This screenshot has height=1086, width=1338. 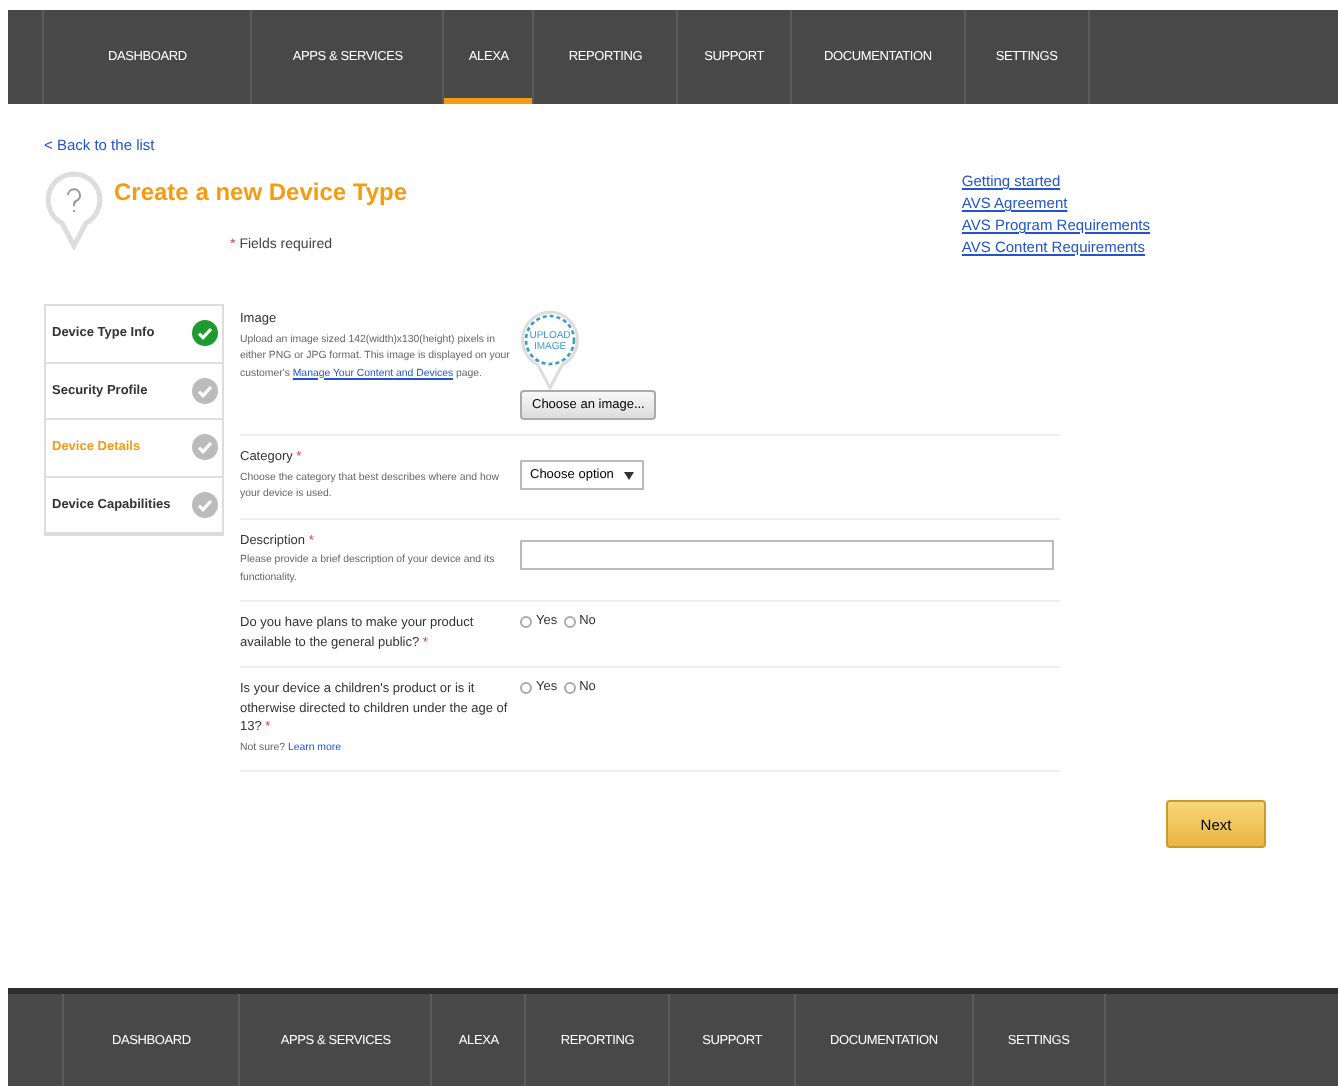 What do you see at coordinates (629, 475) in the screenshot?
I see `caret-icon` at bounding box center [629, 475].